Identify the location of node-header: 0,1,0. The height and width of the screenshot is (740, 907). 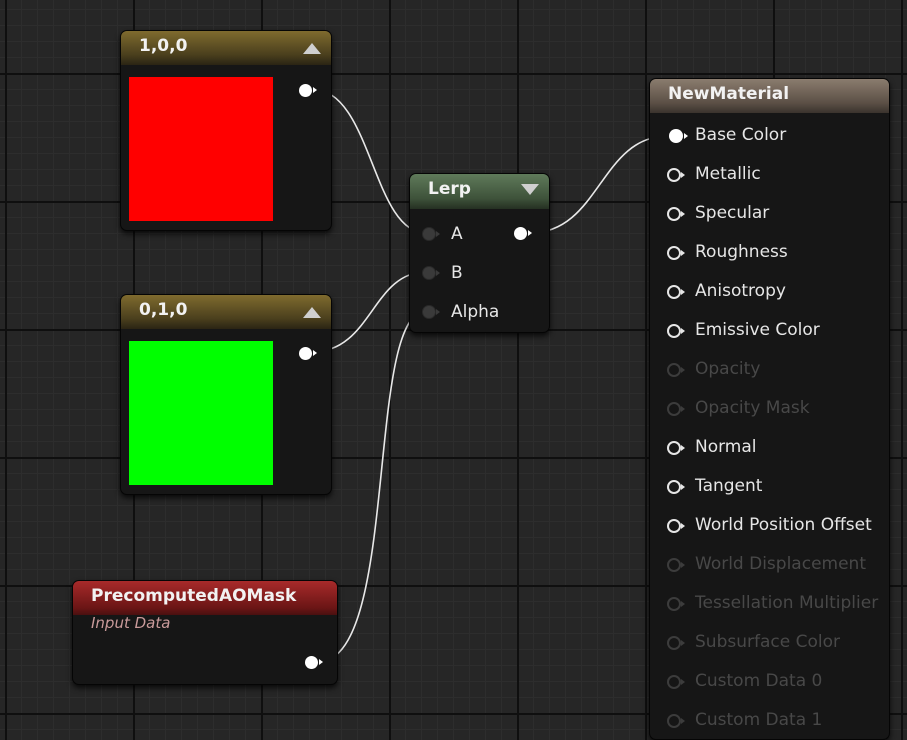
(226, 312).